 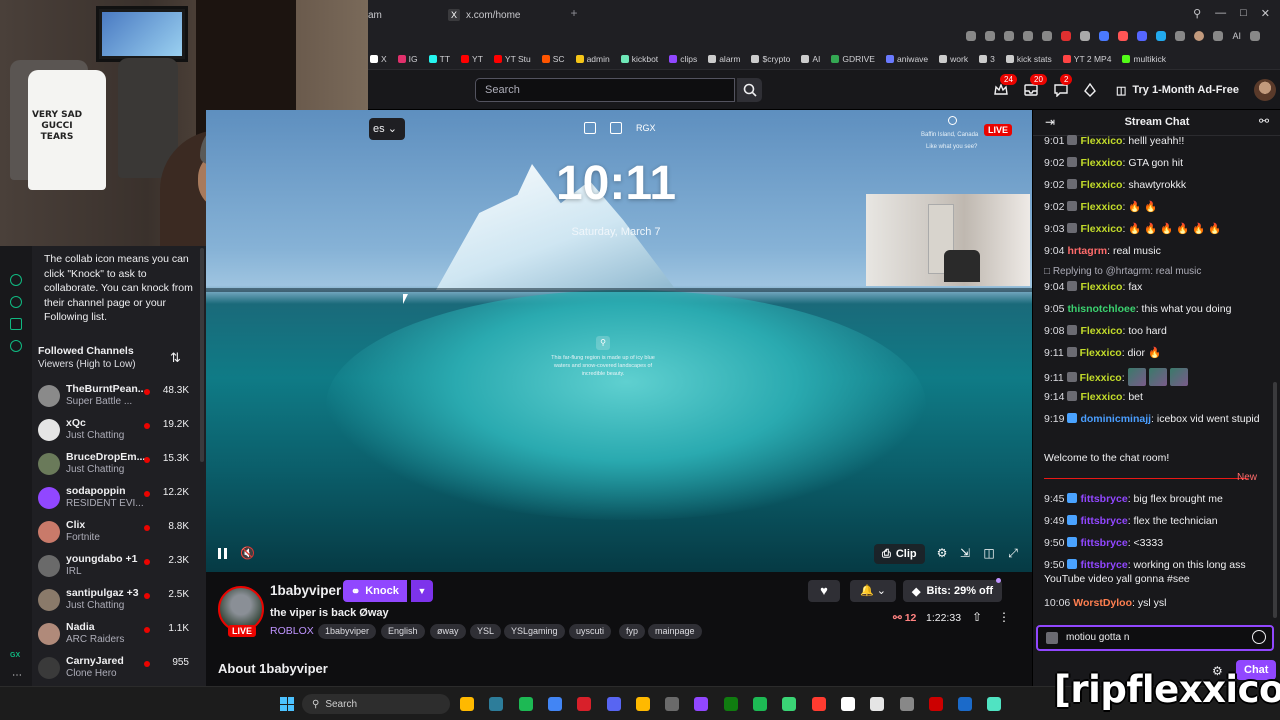 I want to click on bookmark-item: YT 2 MP4, so click(x=1086, y=59).